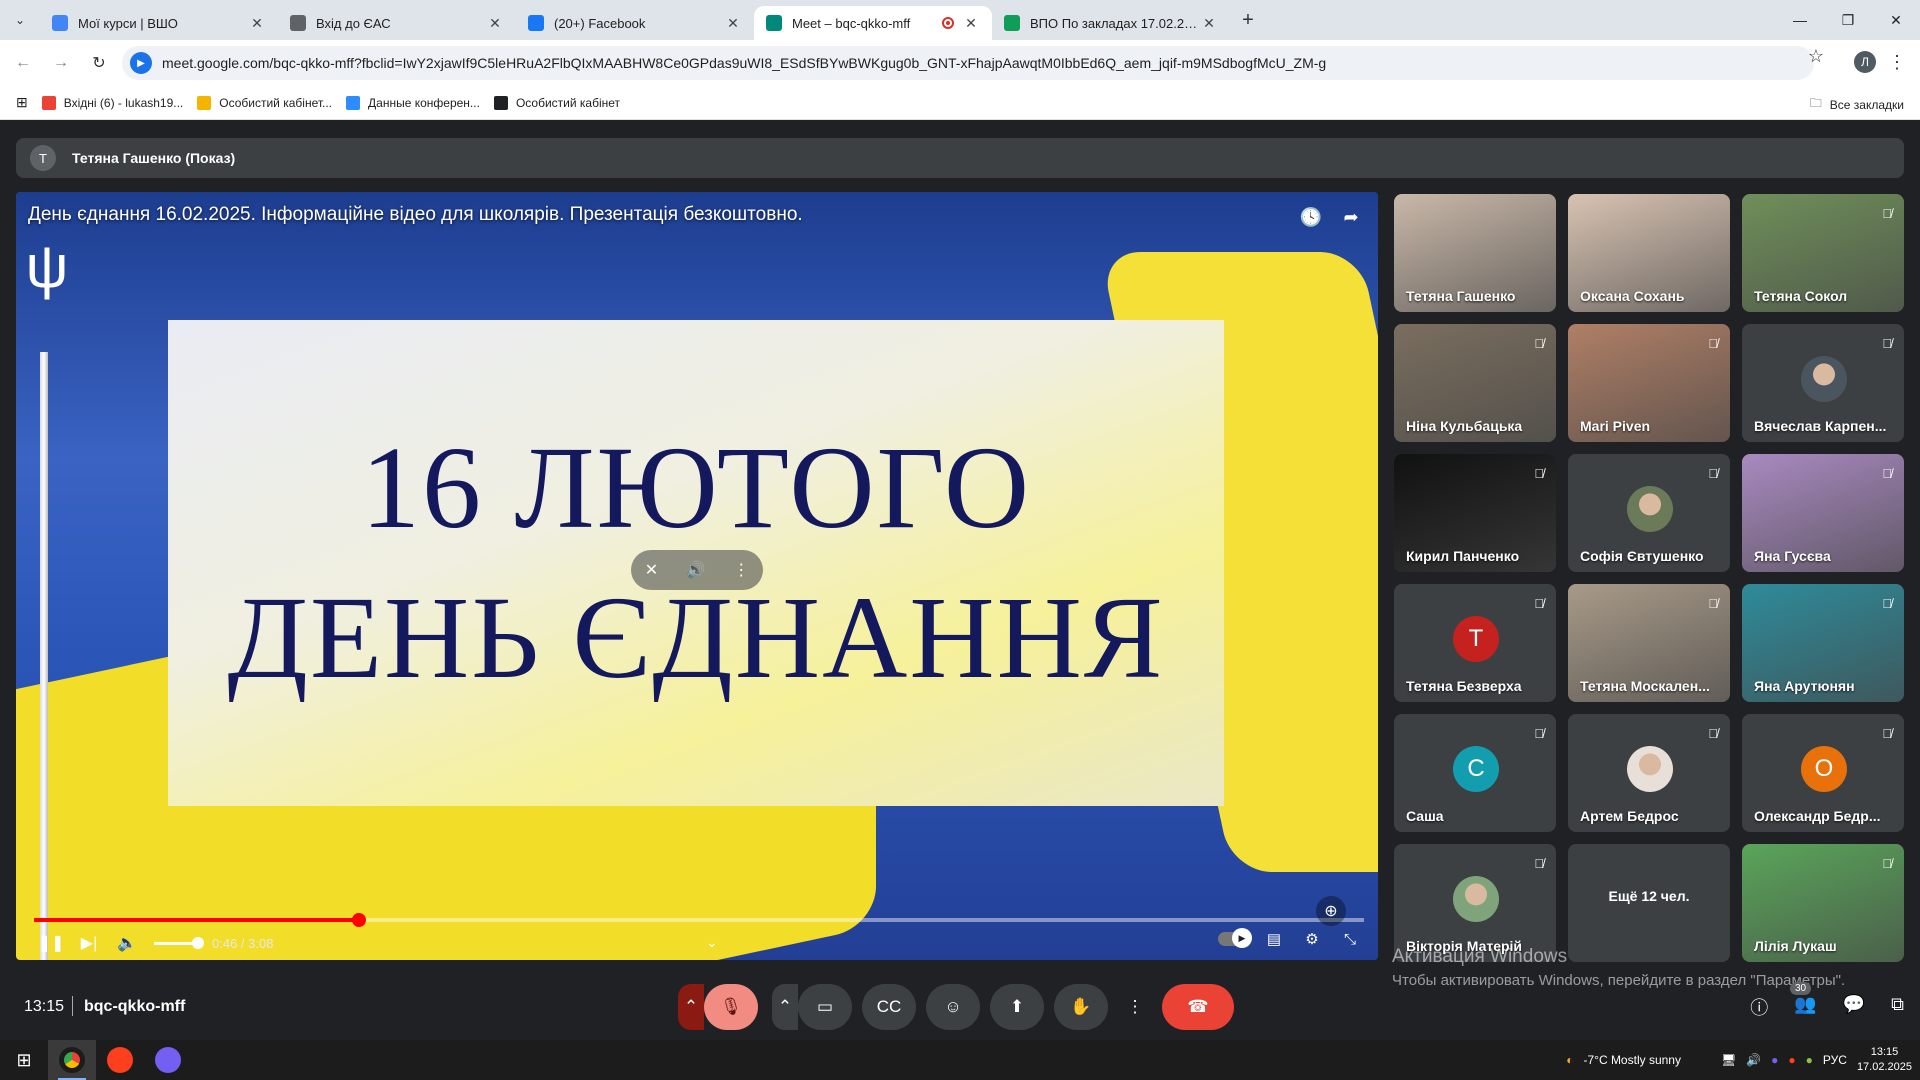 Image resolution: width=1920 pixels, height=1080 pixels. I want to click on volume-icon: 🔊, so click(696, 570).